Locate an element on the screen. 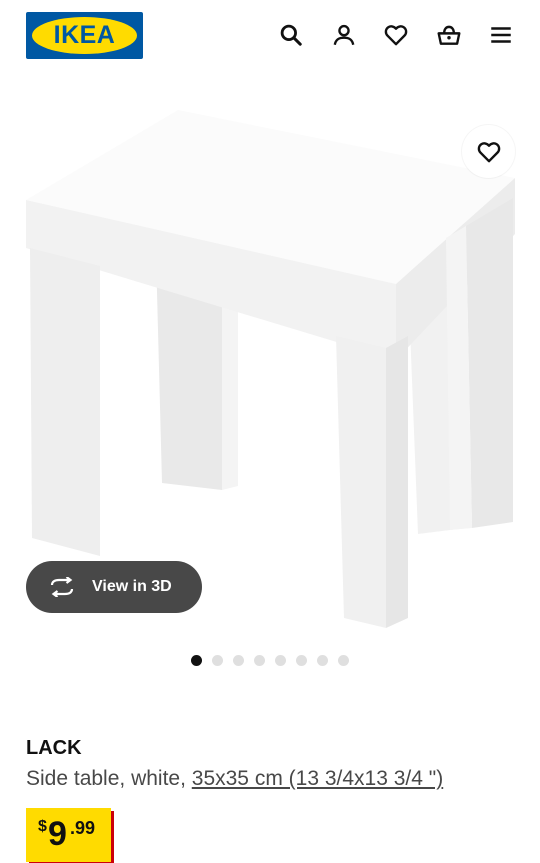 This screenshot has height=863, width=540. search-button is located at coordinates (291, 35).